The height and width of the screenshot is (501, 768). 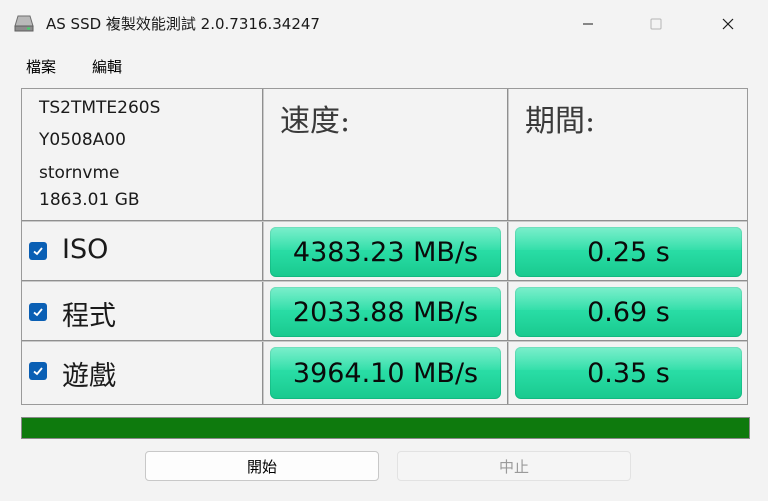 I want to click on program-time-value: 0.69 s, so click(x=628, y=312).